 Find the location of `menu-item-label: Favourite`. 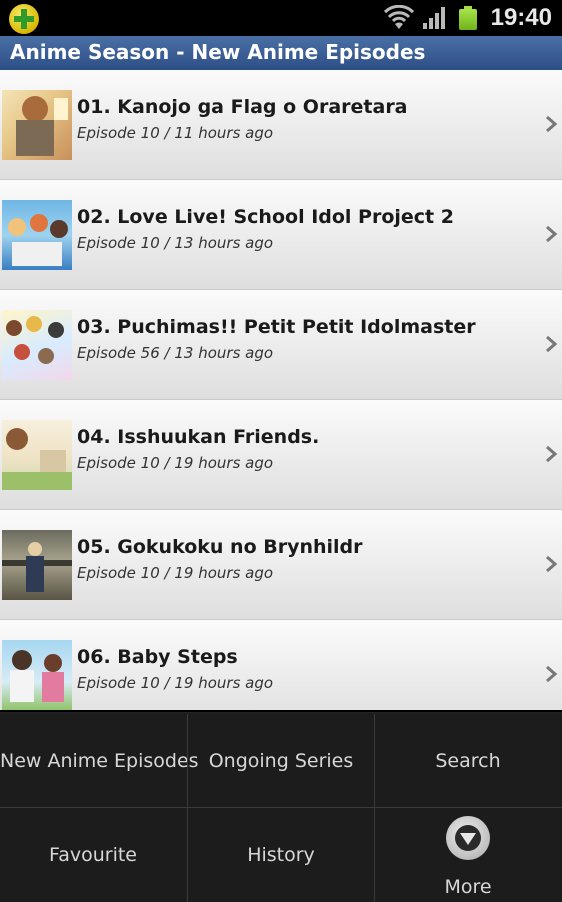

menu-item-label: Favourite is located at coordinates (93, 855).